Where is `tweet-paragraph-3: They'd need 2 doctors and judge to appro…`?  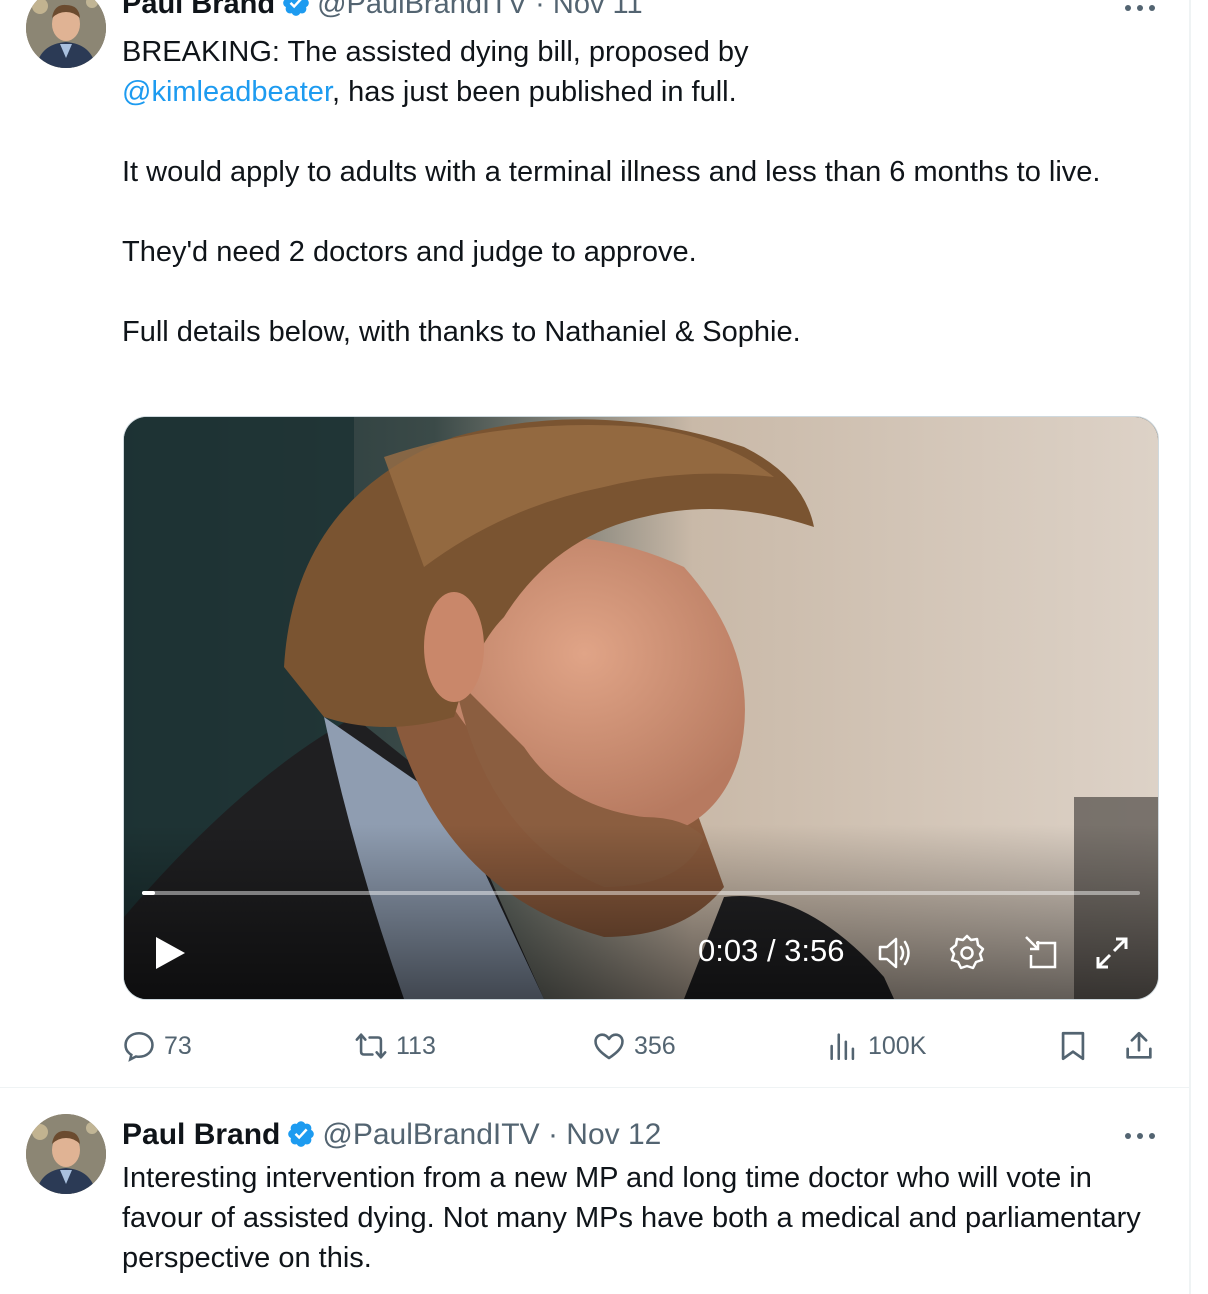 tweet-paragraph-3: They'd need 2 doctors and judge to appro… is located at coordinates (409, 252).